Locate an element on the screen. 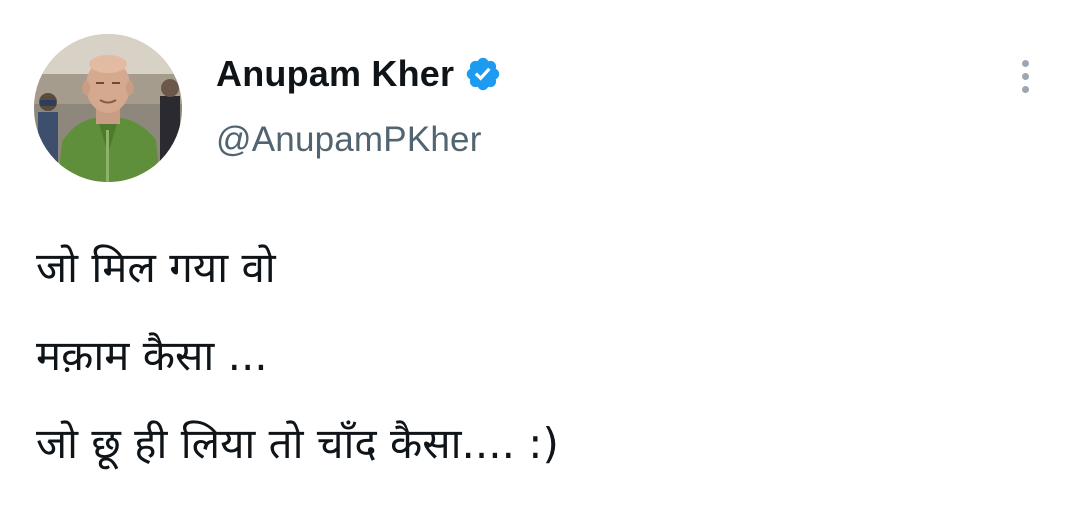 The height and width of the screenshot is (507, 1072). user-handle: @AnupamPKher is located at coordinates (359, 140).